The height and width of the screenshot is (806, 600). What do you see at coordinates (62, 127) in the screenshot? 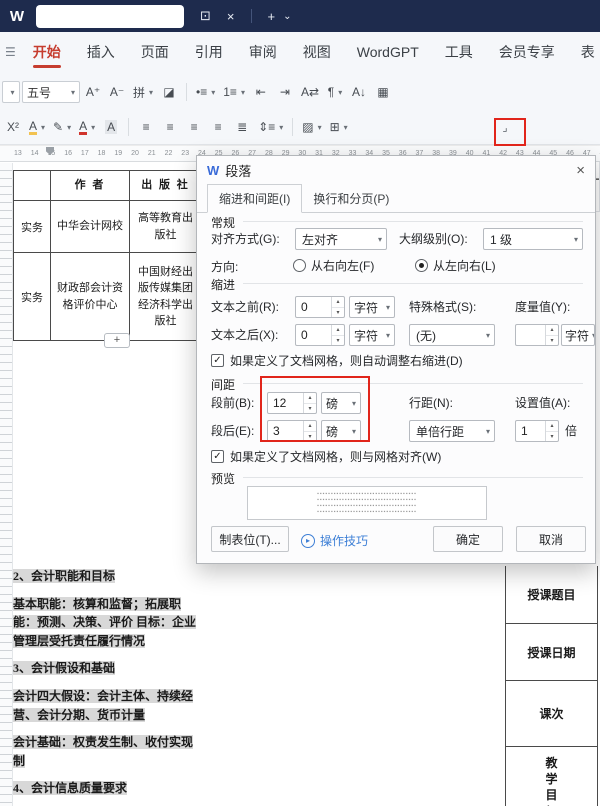
I see `text-effects-button: ✎ ▾` at bounding box center [62, 127].